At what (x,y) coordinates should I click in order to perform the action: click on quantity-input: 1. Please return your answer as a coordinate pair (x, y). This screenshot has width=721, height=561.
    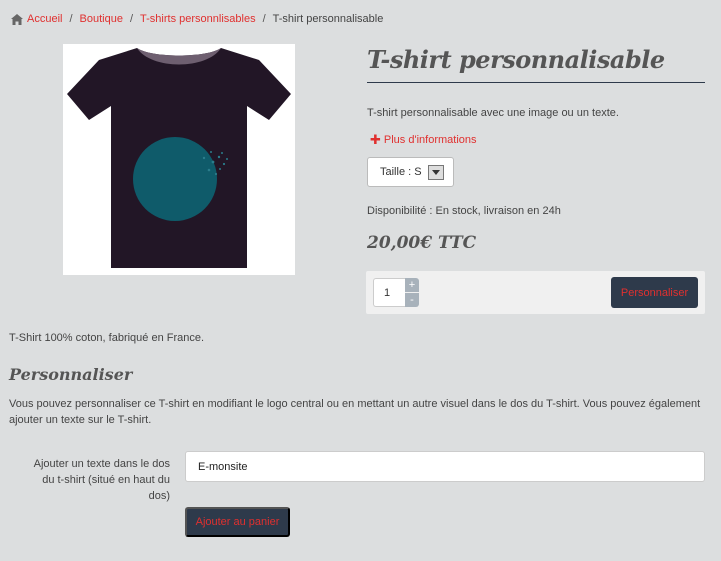
    Looking at the image, I should click on (389, 292).